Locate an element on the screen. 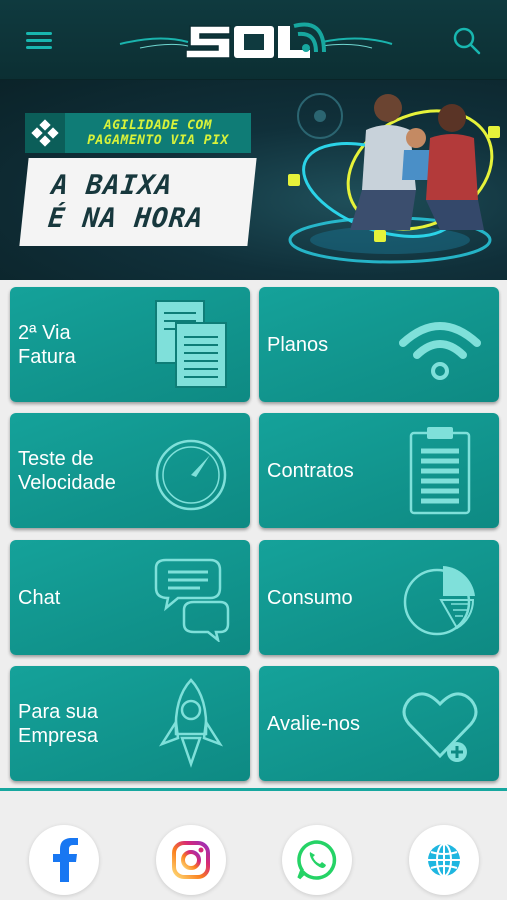 The image size is (507, 900). app-logo is located at coordinates (255, 41).